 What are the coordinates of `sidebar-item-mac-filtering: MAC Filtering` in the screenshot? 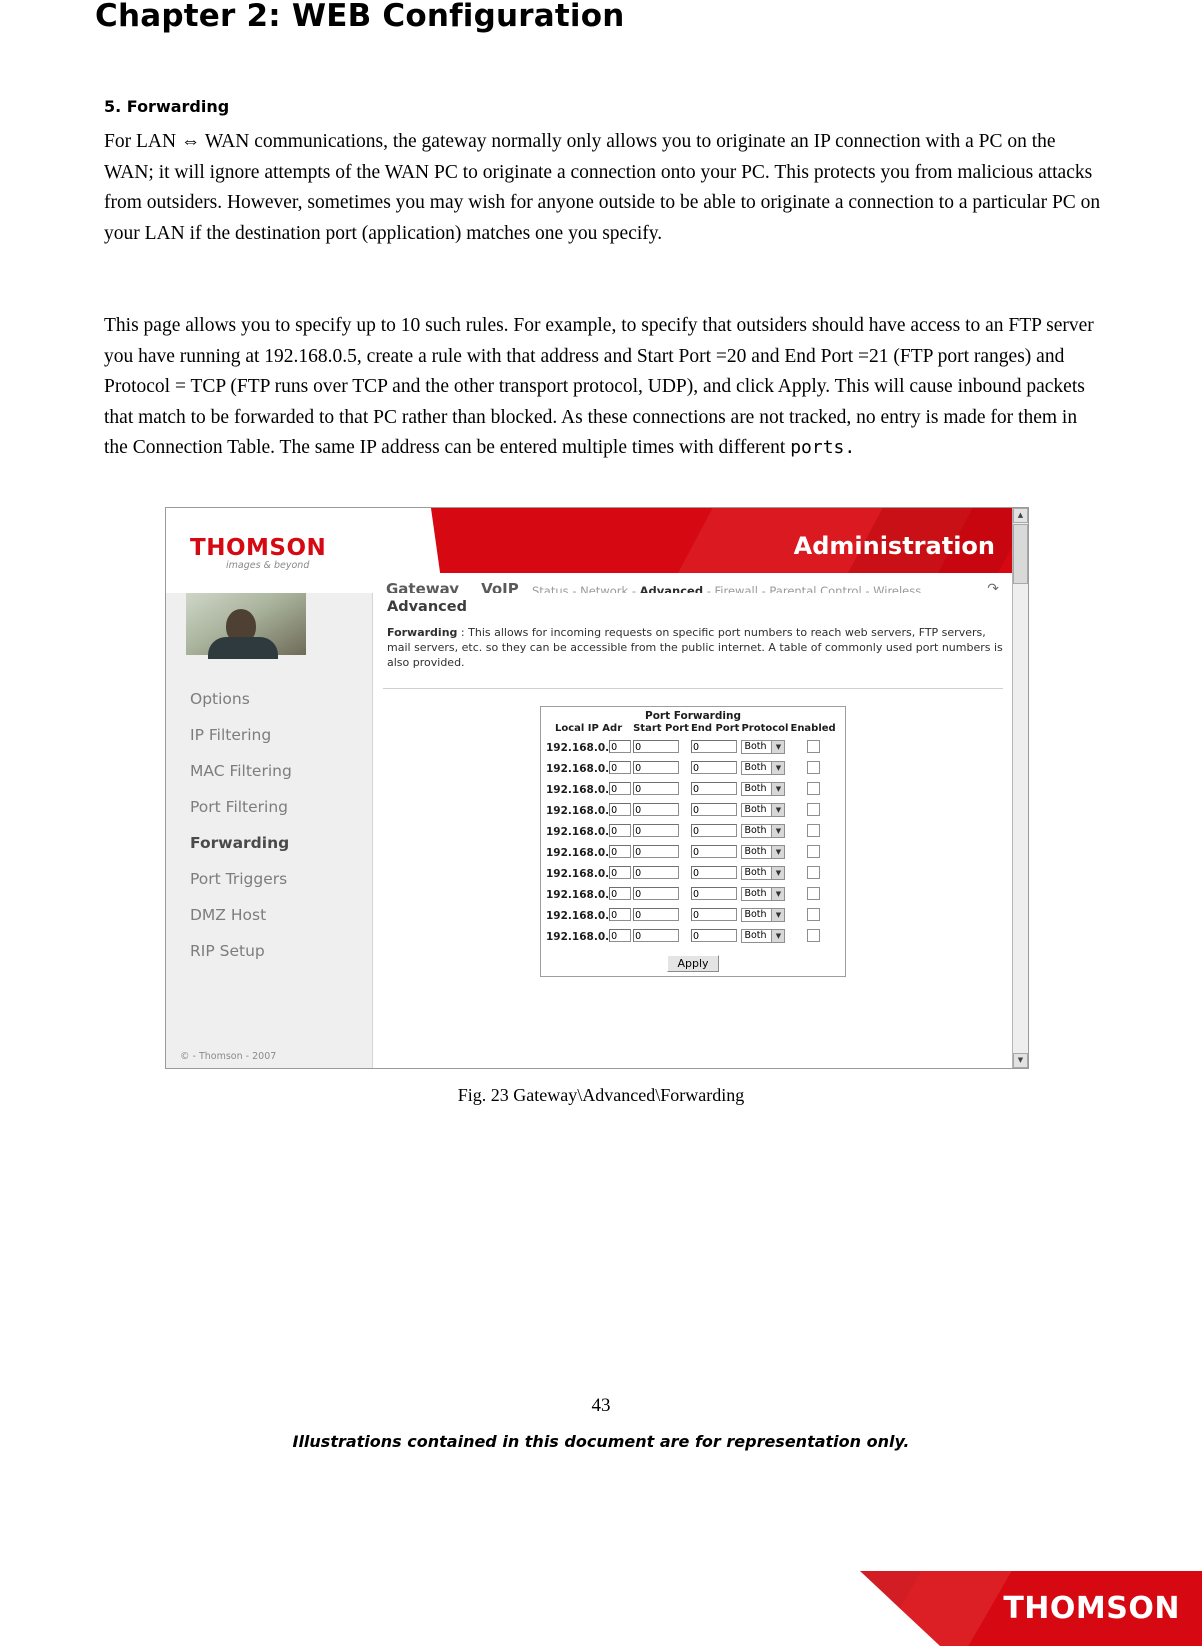 It's located at (269, 771).